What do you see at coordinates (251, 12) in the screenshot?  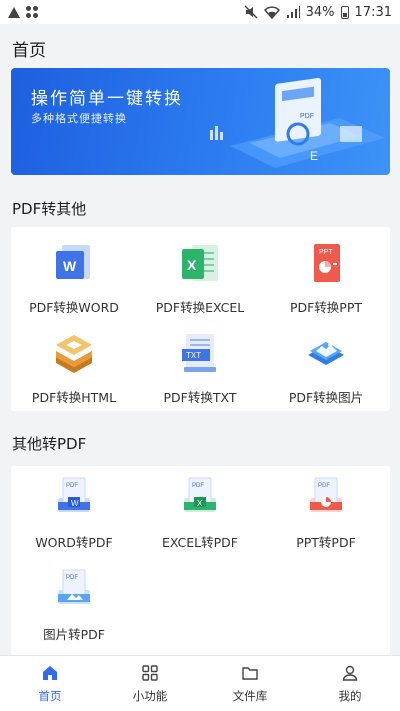 I see `mute-icon` at bounding box center [251, 12].